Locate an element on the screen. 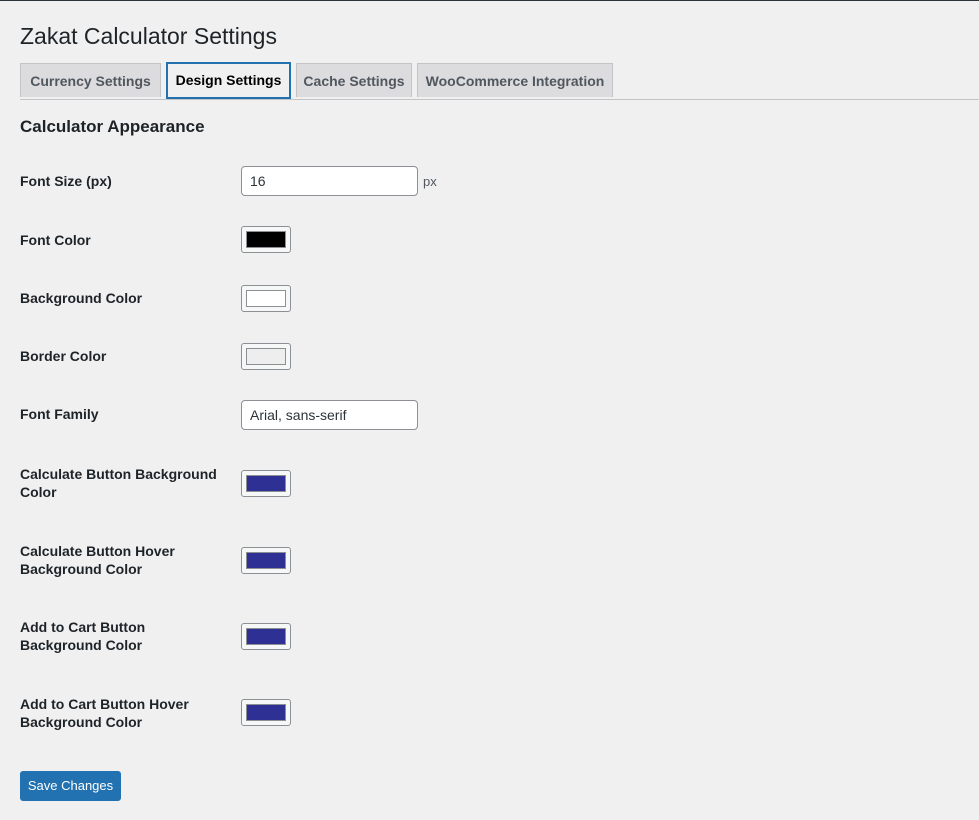 The image size is (979, 820). font-family-input is located at coordinates (329, 415).